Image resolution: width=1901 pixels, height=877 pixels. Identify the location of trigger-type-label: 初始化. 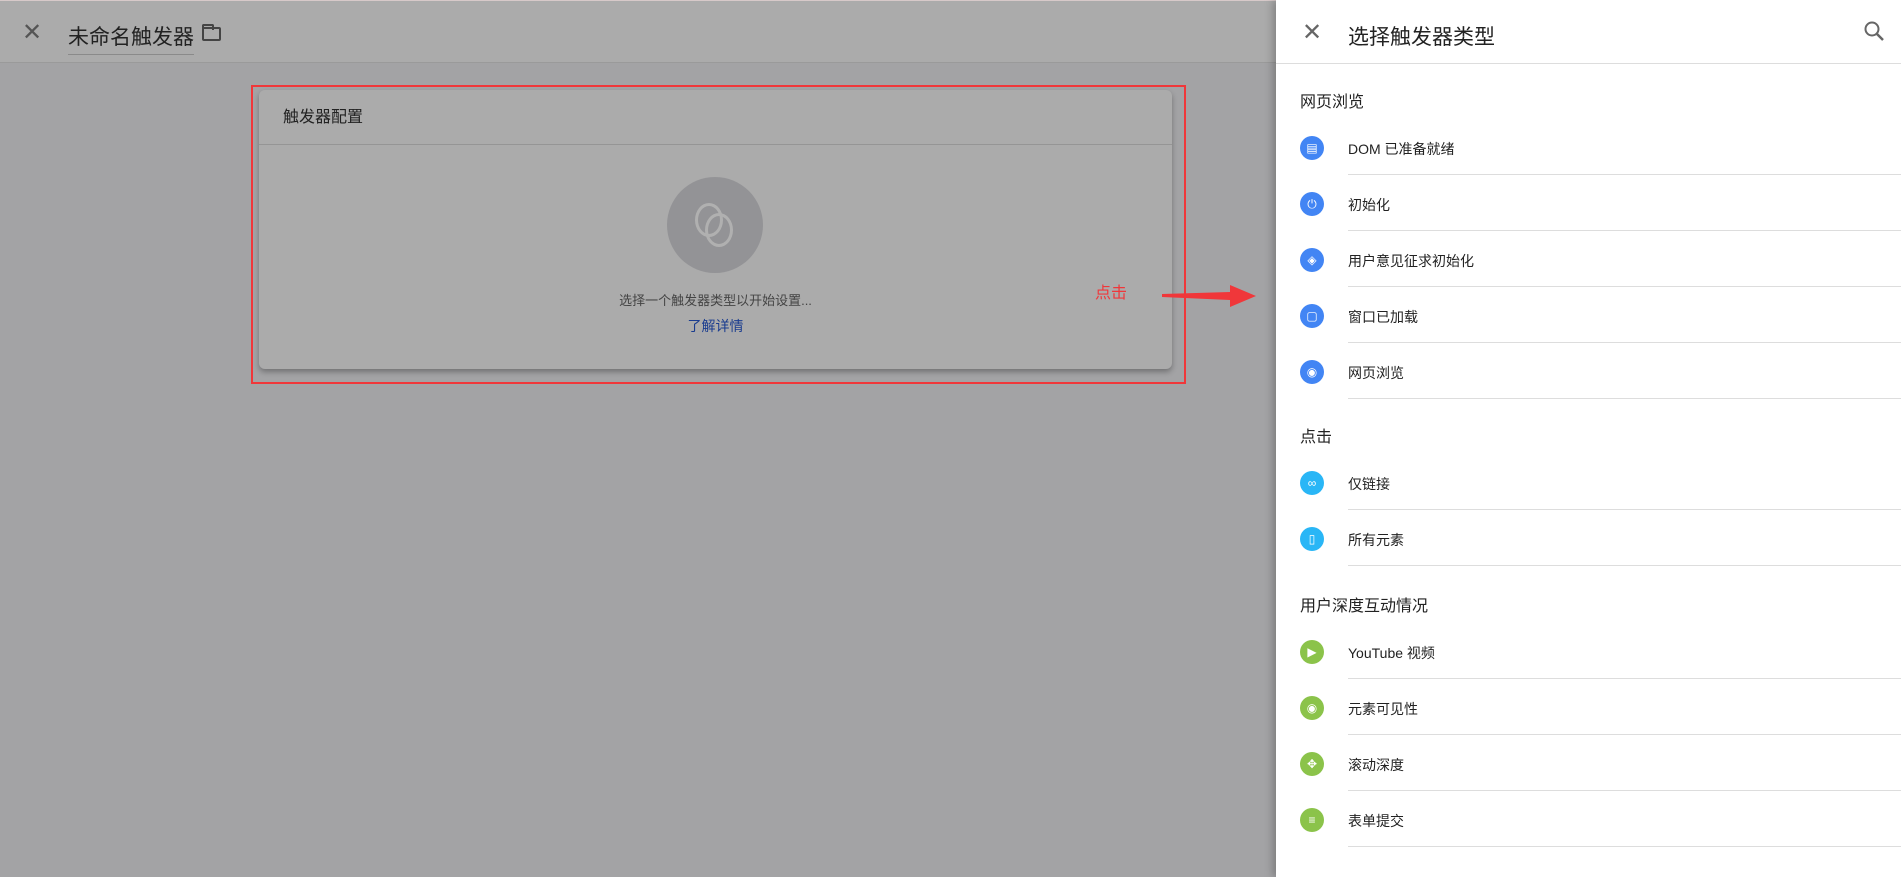
(1369, 205).